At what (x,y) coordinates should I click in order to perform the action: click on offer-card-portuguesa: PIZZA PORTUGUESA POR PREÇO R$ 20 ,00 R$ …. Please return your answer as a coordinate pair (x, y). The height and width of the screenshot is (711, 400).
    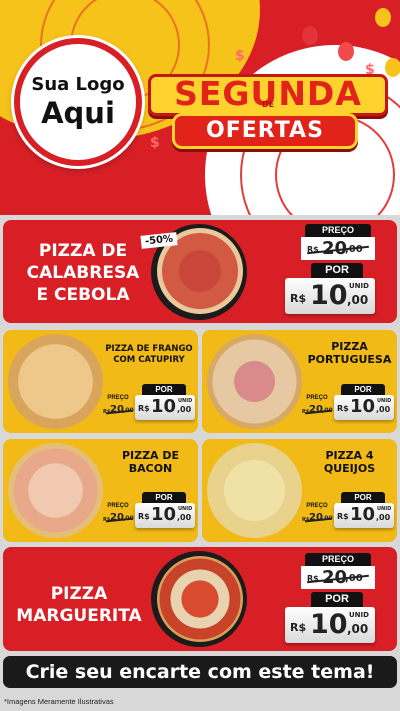
    Looking at the image, I should click on (299, 381).